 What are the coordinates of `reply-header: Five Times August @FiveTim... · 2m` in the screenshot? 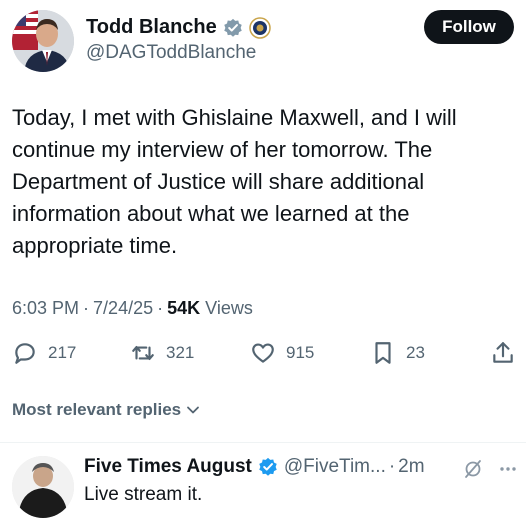 It's located at (254, 467).